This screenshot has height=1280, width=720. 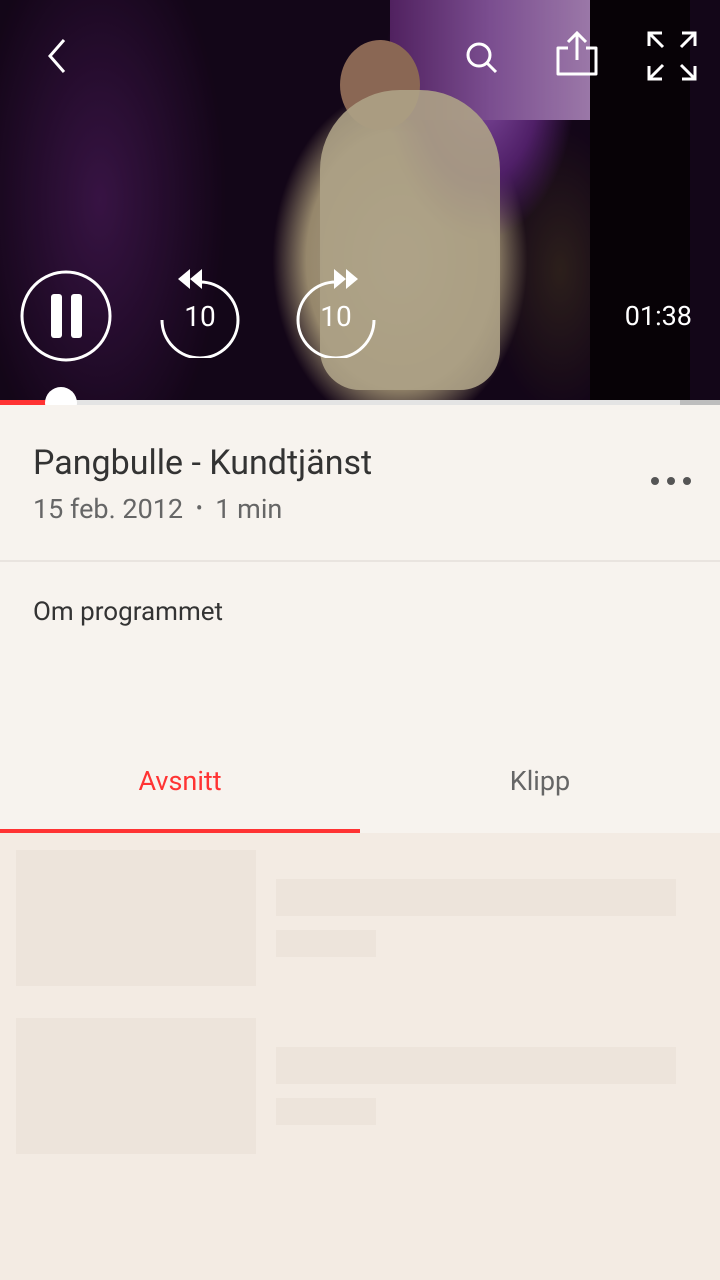 I want to click on duration: 1 min, so click(x=249, y=509).